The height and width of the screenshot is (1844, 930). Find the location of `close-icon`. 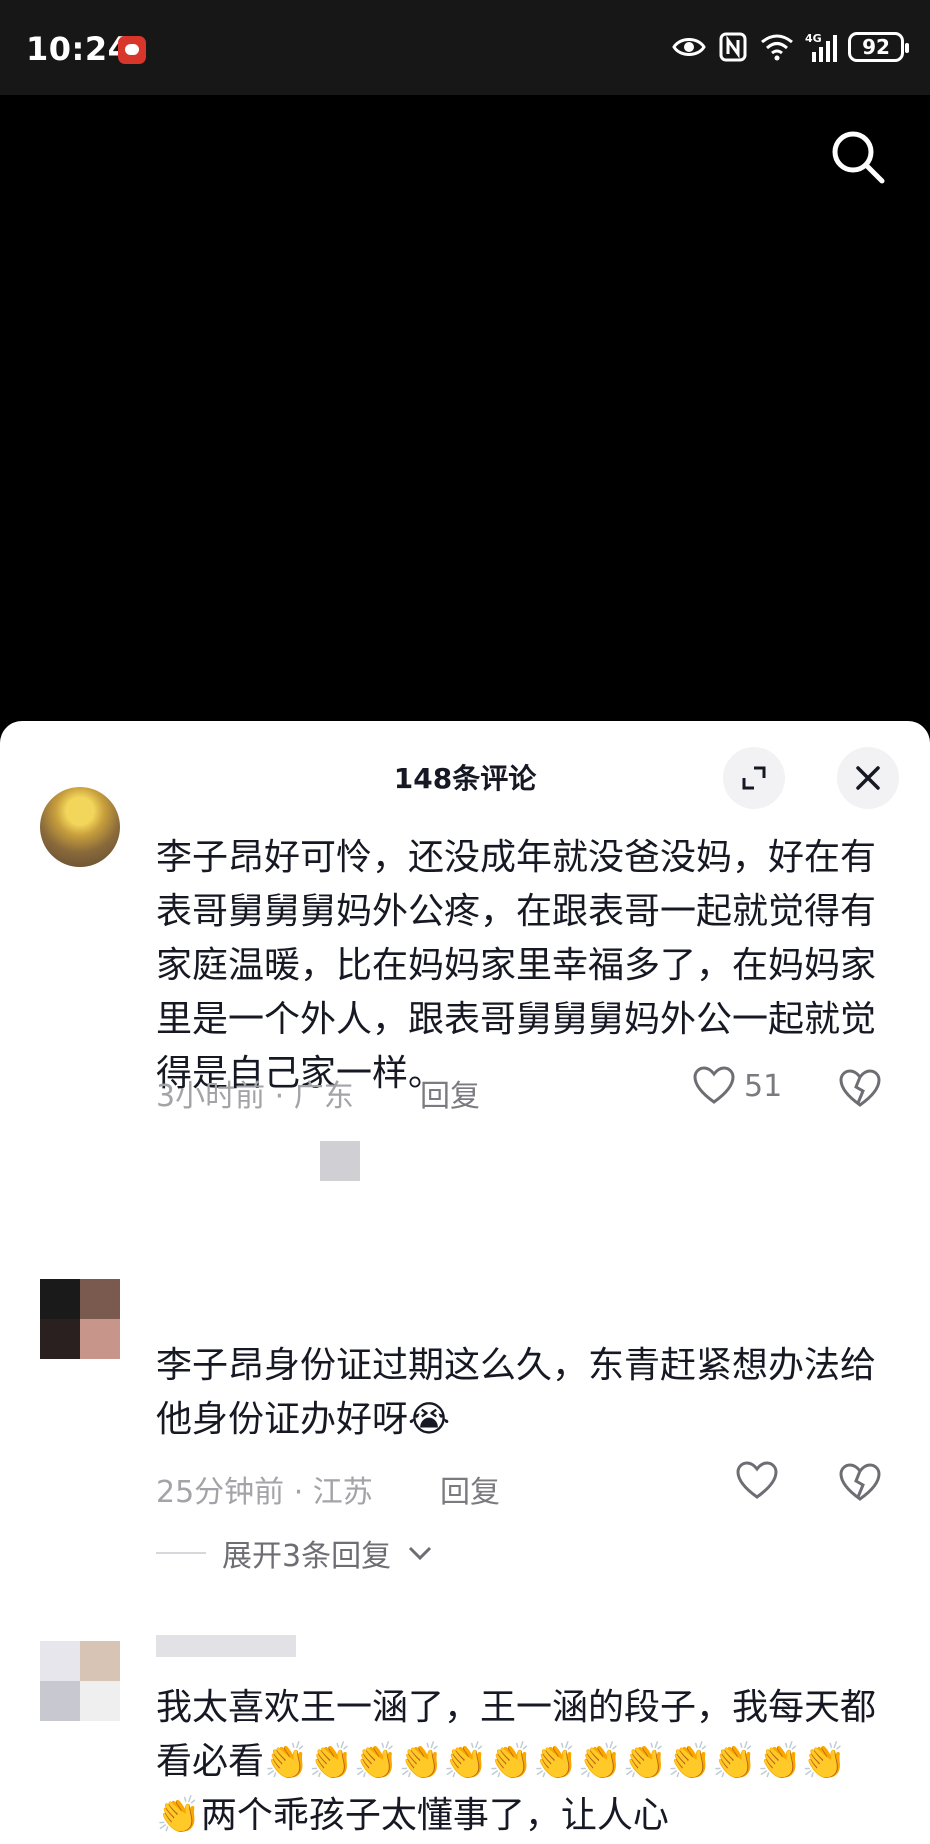

close-icon is located at coordinates (868, 778).